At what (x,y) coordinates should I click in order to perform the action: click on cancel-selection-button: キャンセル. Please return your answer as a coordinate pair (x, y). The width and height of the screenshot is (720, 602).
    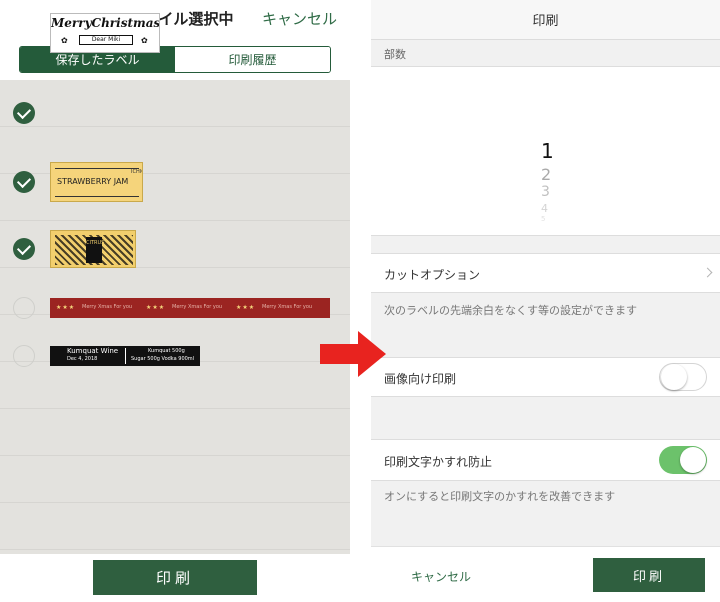
    Looking at the image, I should click on (299, 18).